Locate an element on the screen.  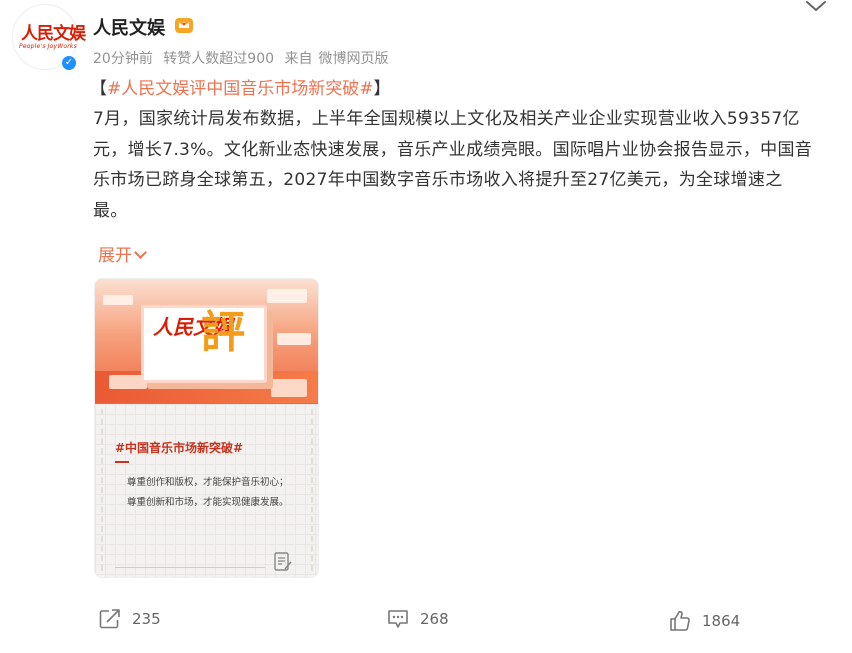
crown-badge-icon is located at coordinates (184, 25).